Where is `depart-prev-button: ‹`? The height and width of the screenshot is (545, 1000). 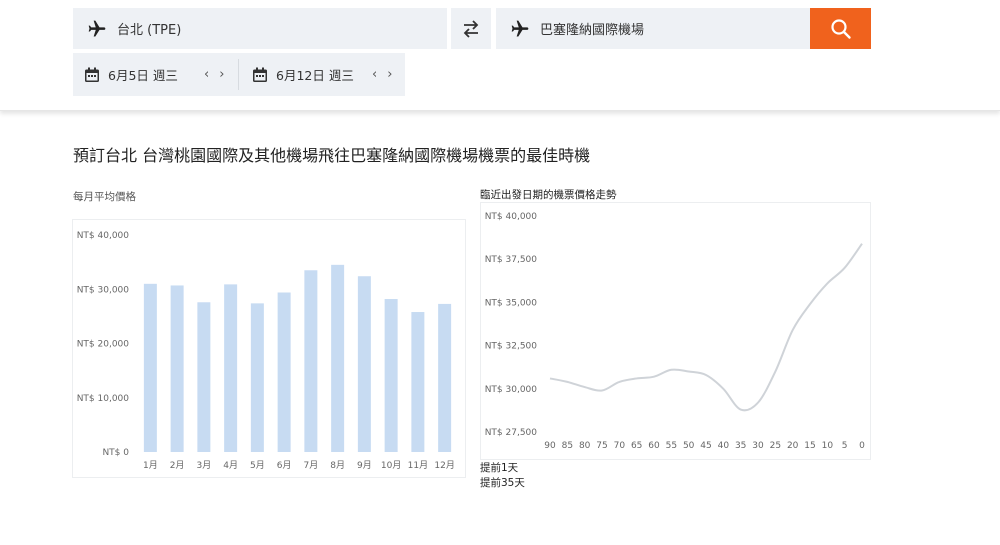
depart-prev-button: ‹ is located at coordinates (206, 74).